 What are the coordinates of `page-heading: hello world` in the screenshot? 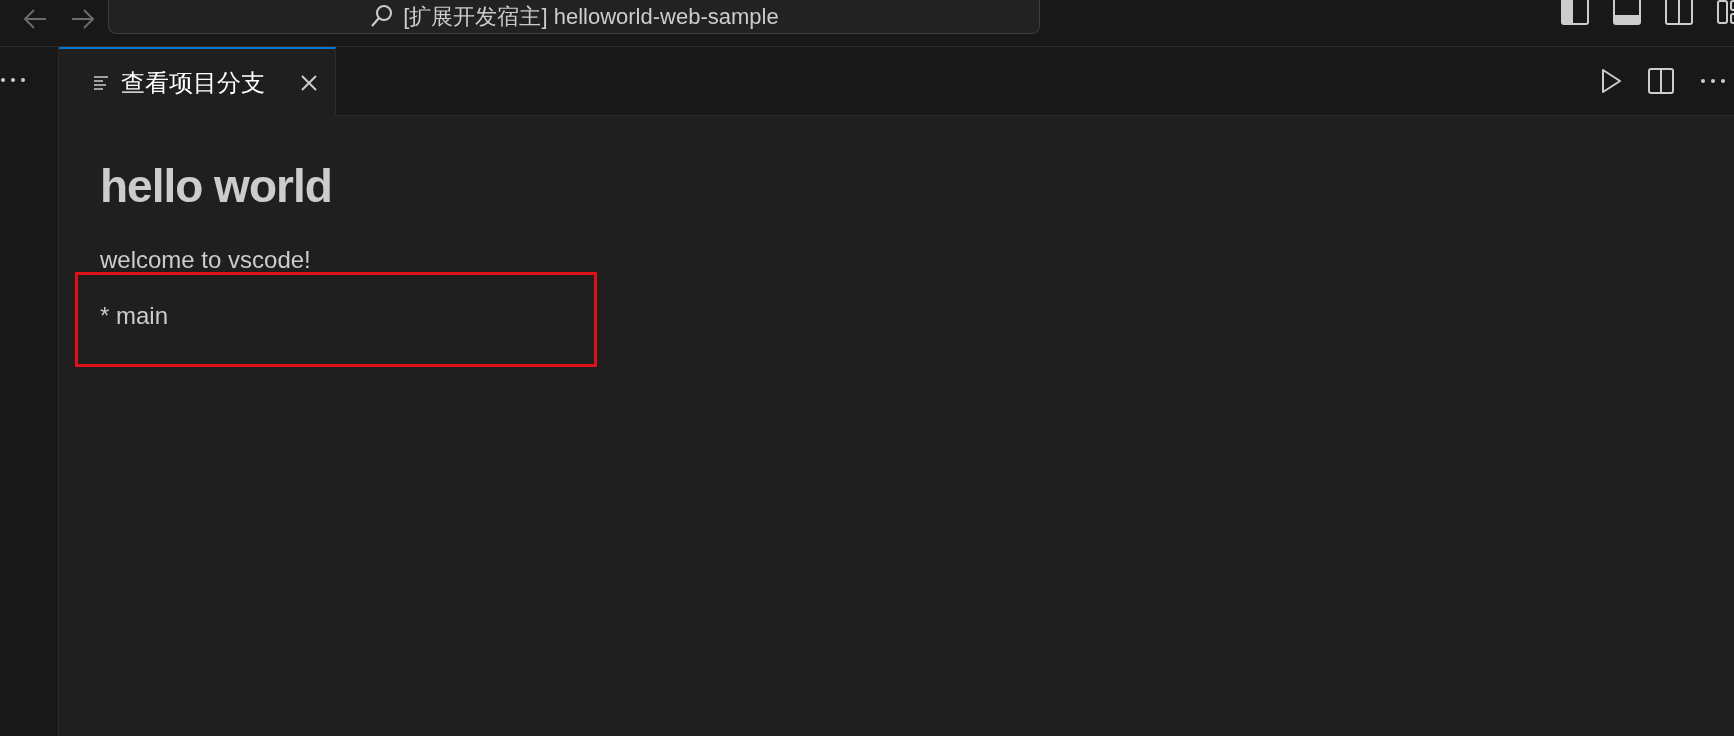 It's located at (216, 186).